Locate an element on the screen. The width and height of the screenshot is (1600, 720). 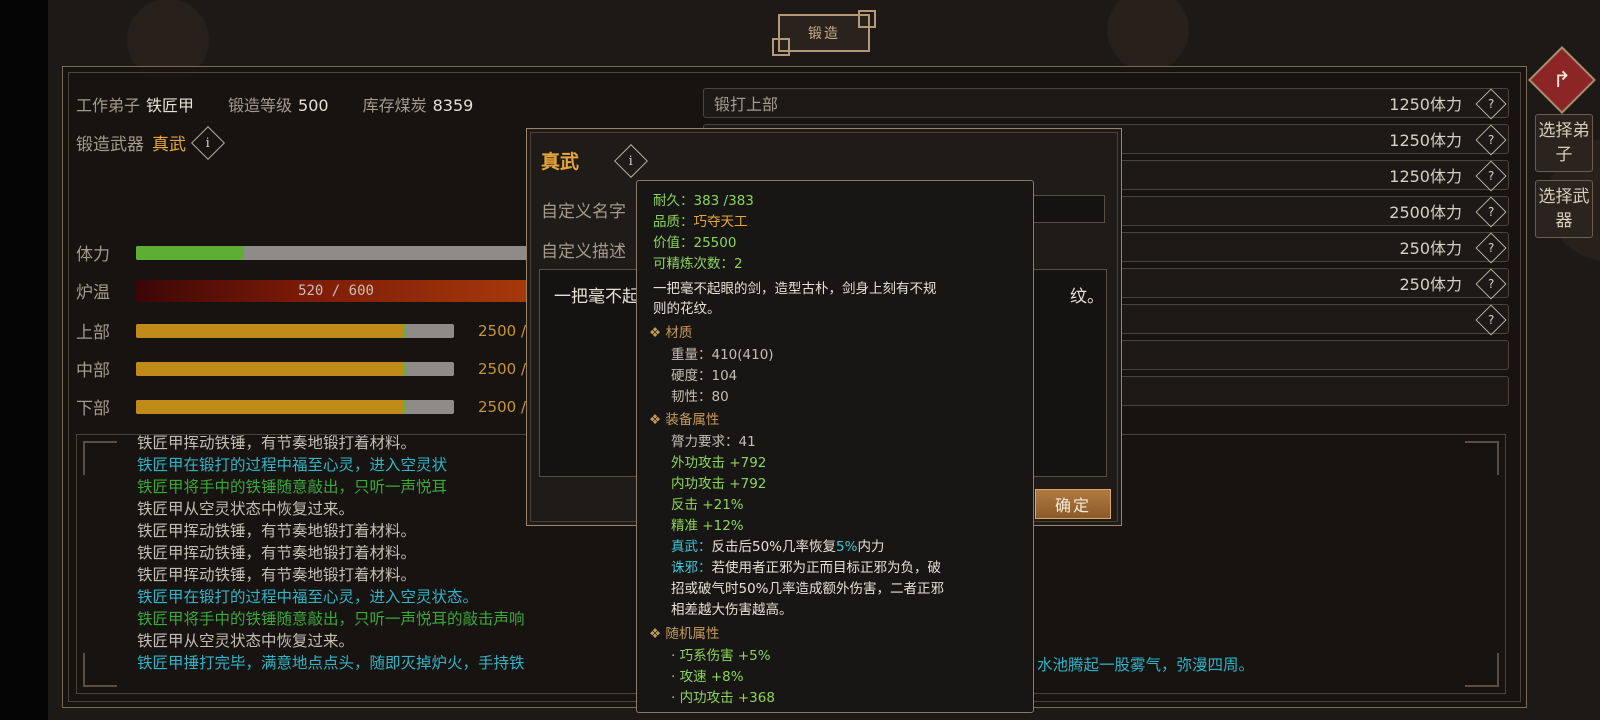
tt-toughness: 韧性：80 is located at coordinates (700, 397).